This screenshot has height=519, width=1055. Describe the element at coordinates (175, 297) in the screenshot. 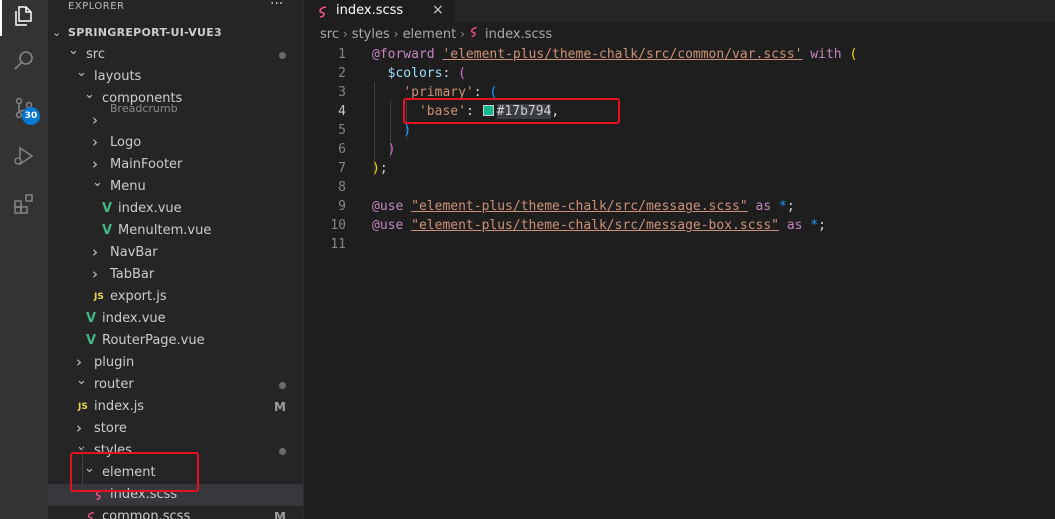

I see `tree-file: JS export.js` at that location.